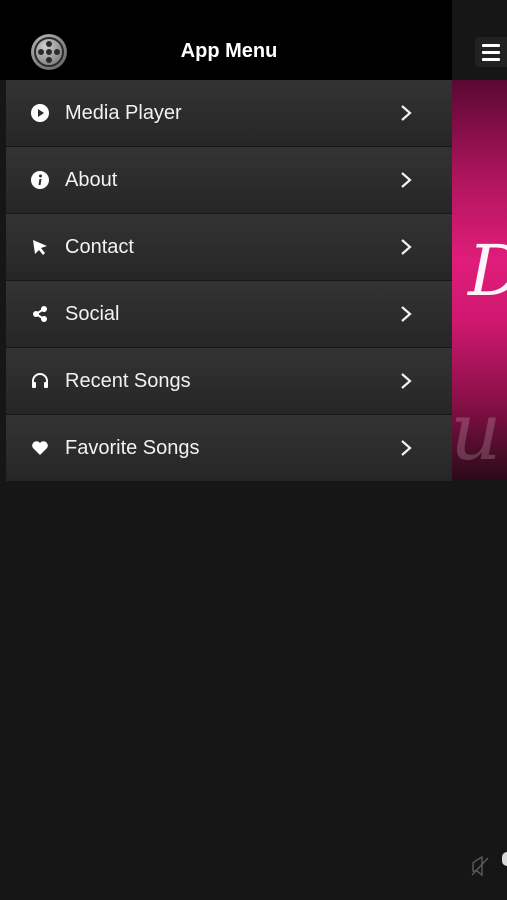  What do you see at coordinates (229, 448) in the screenshot?
I see `menu-item-favorite-songs: Favorite Songs` at bounding box center [229, 448].